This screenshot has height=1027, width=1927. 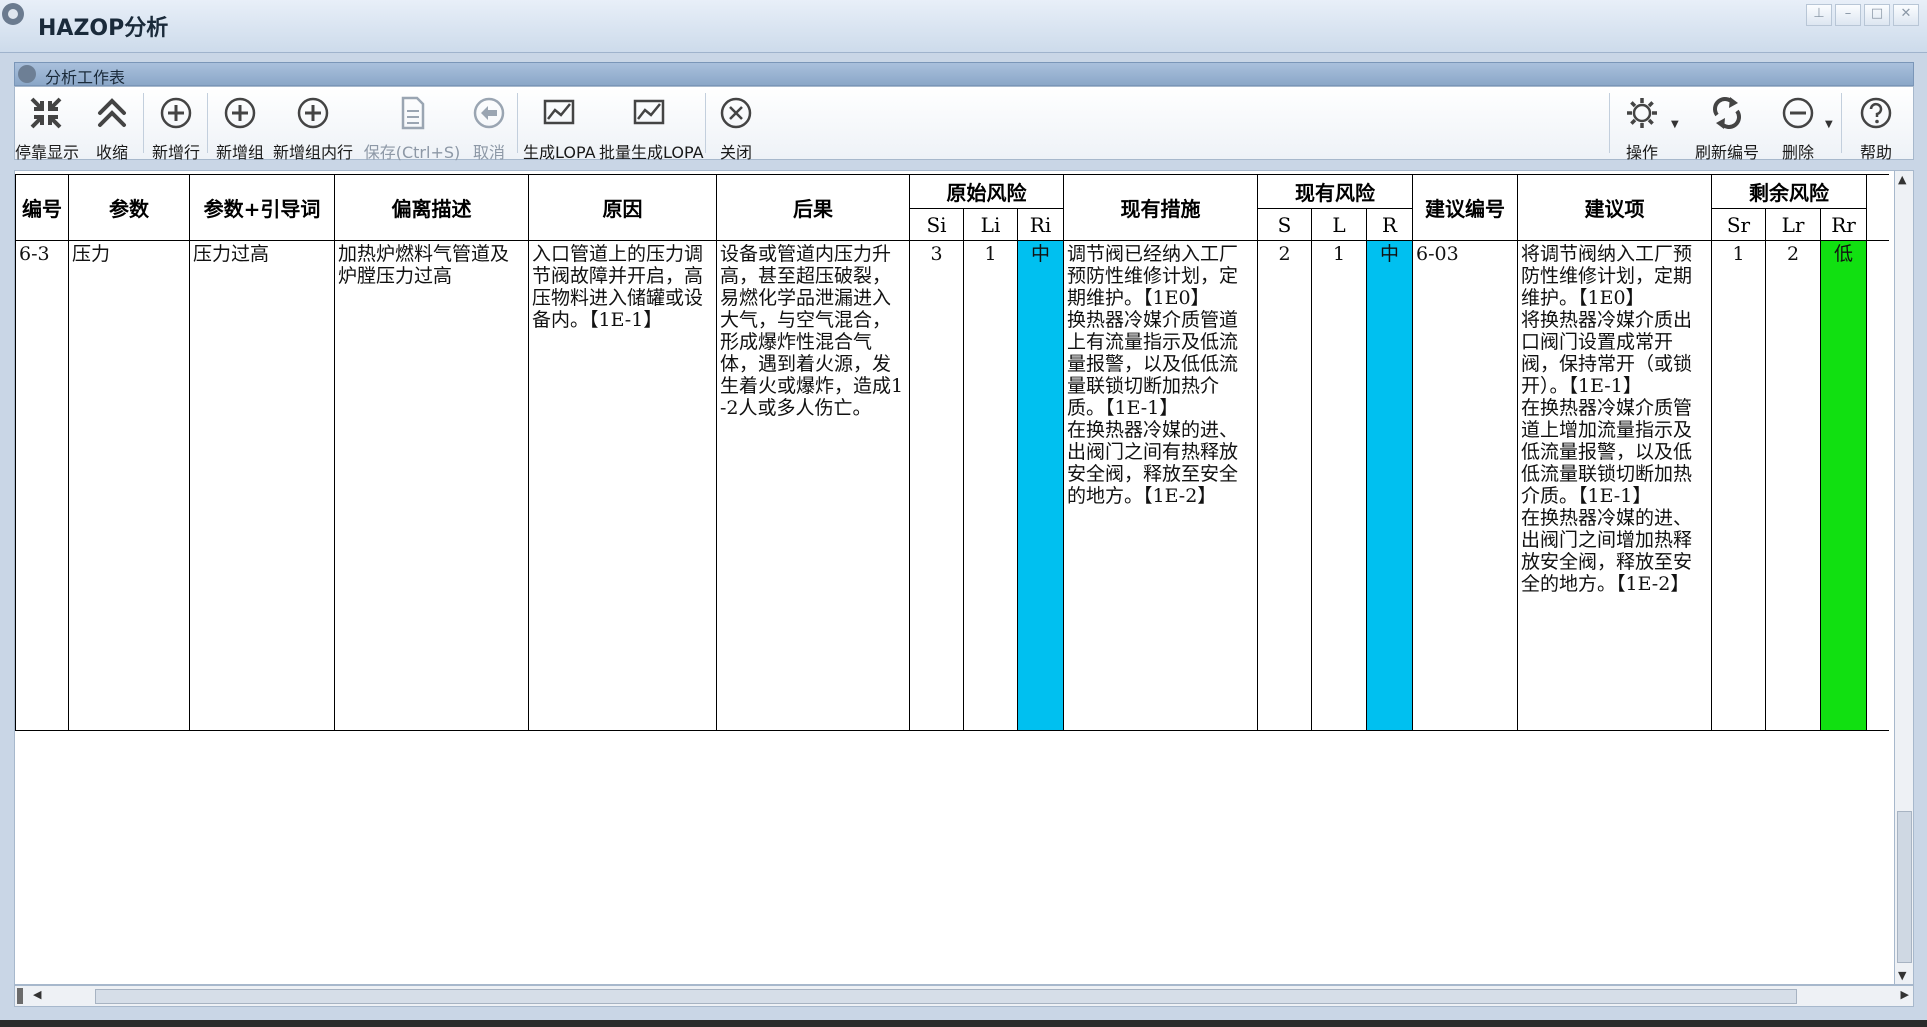 What do you see at coordinates (936, 485) in the screenshot?
I see `cell-si: 3` at bounding box center [936, 485].